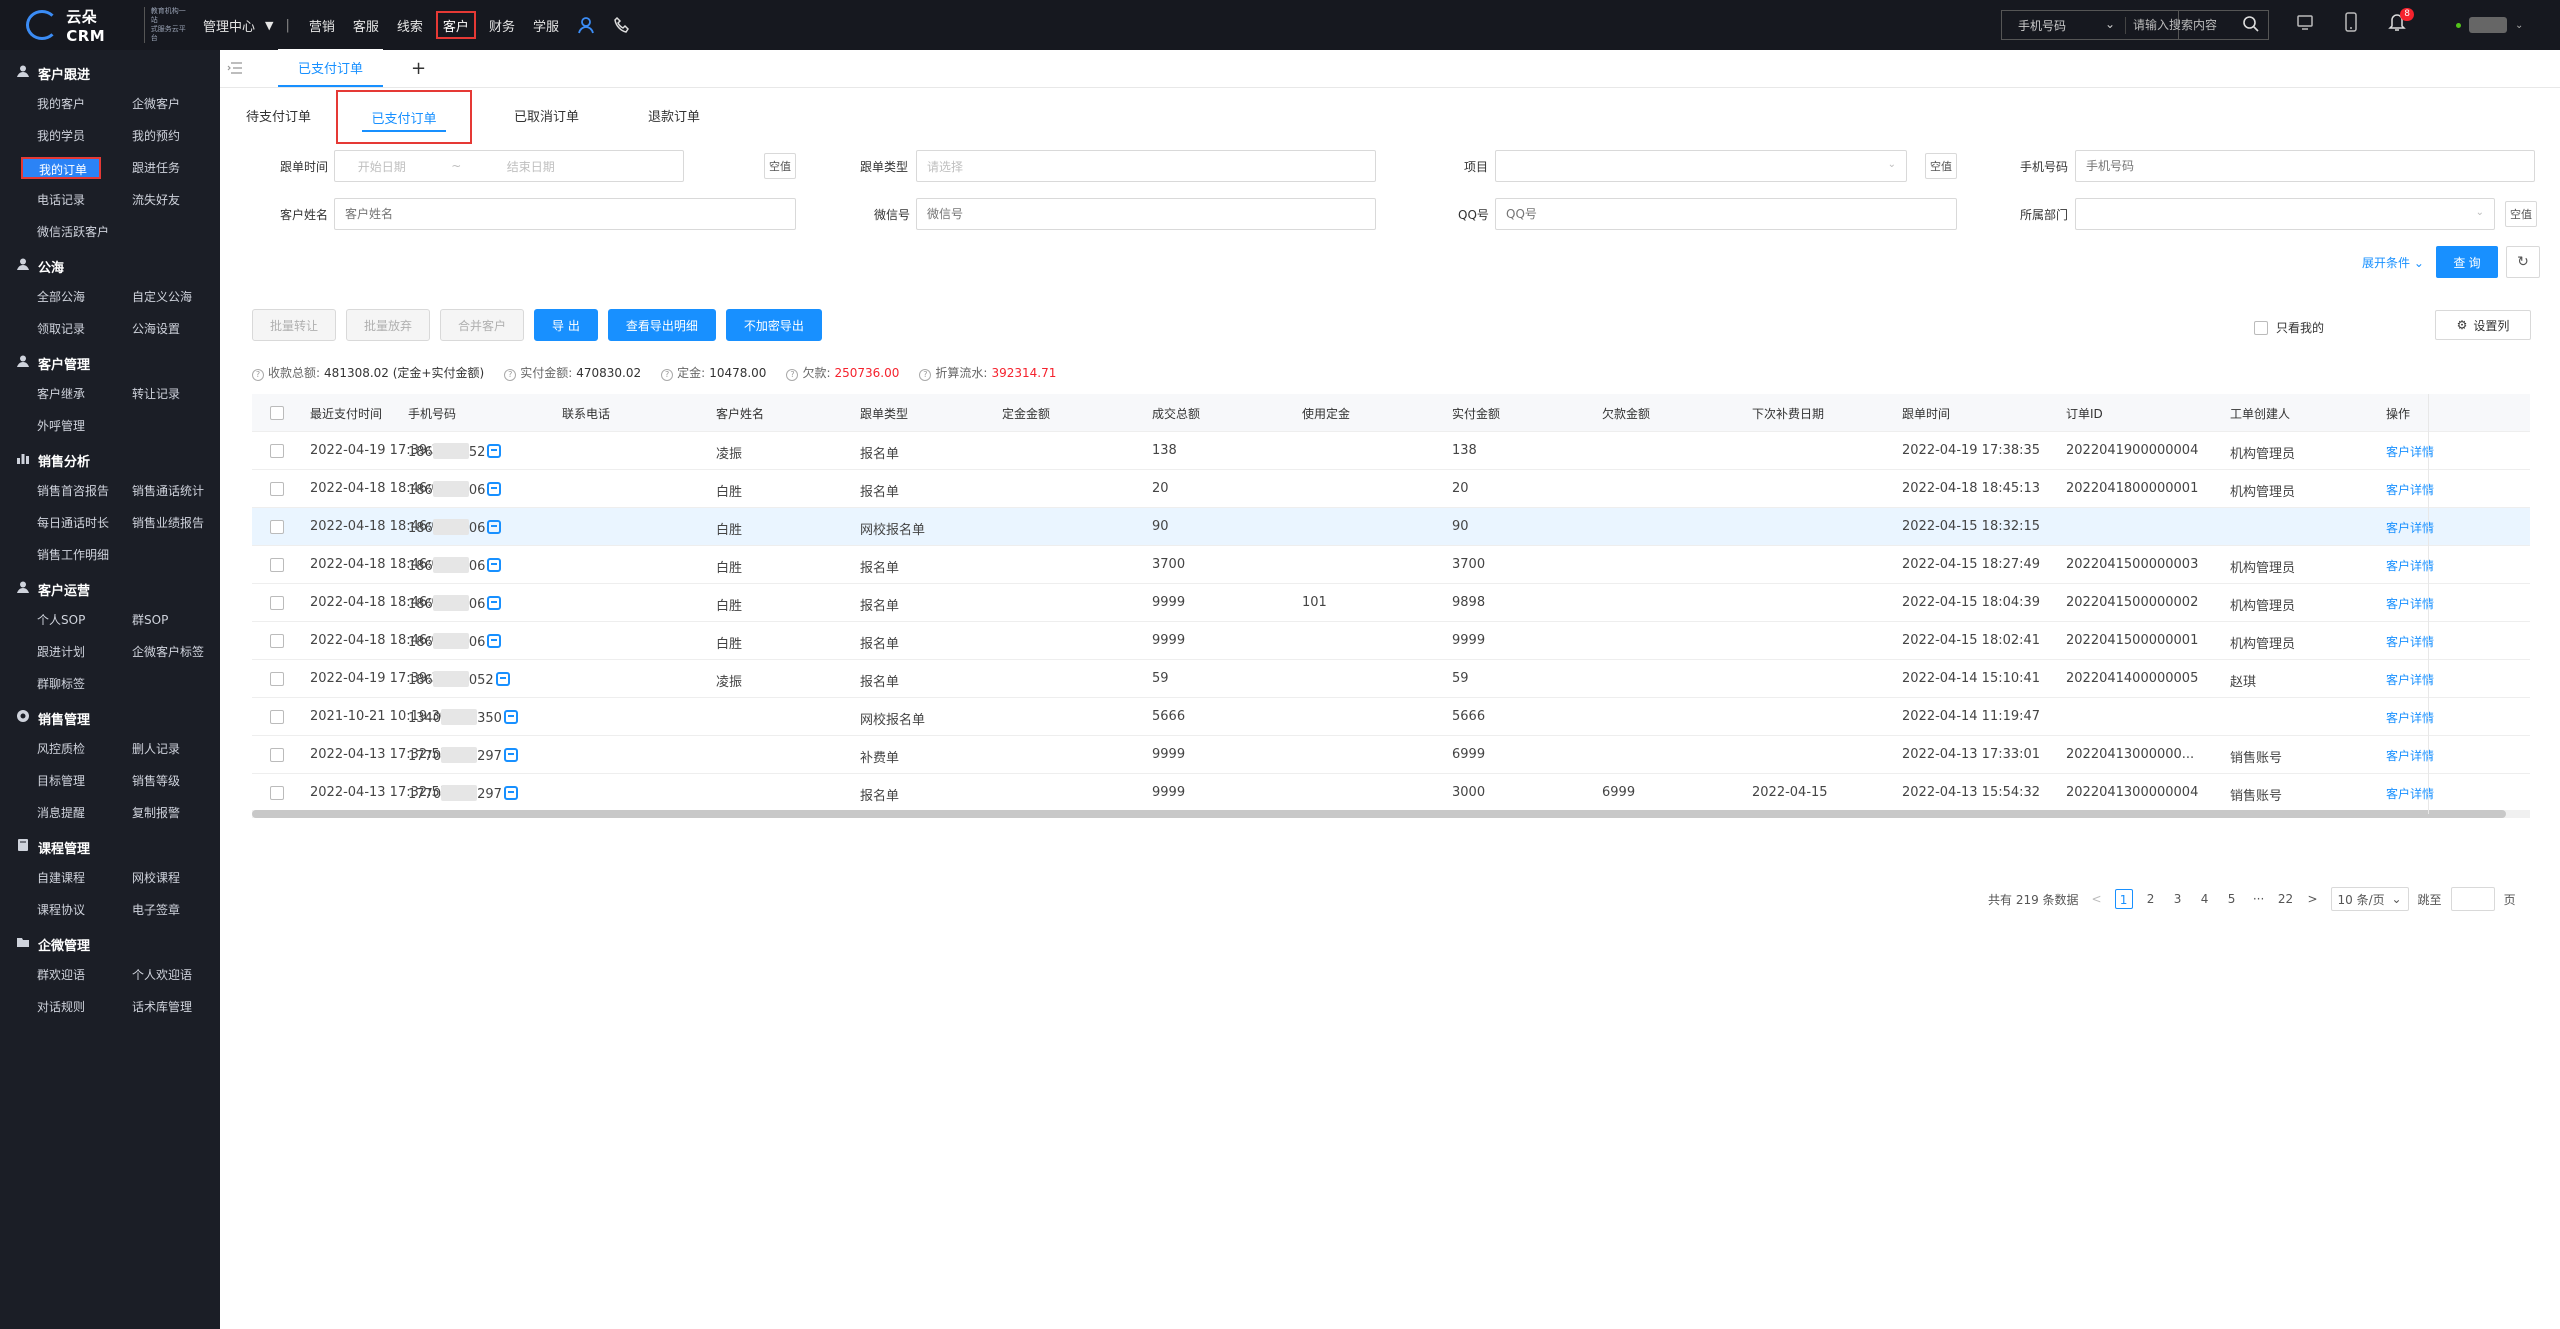  Describe the element at coordinates (2084, 413) in the screenshot. I see `column-header: 订单ID` at that location.